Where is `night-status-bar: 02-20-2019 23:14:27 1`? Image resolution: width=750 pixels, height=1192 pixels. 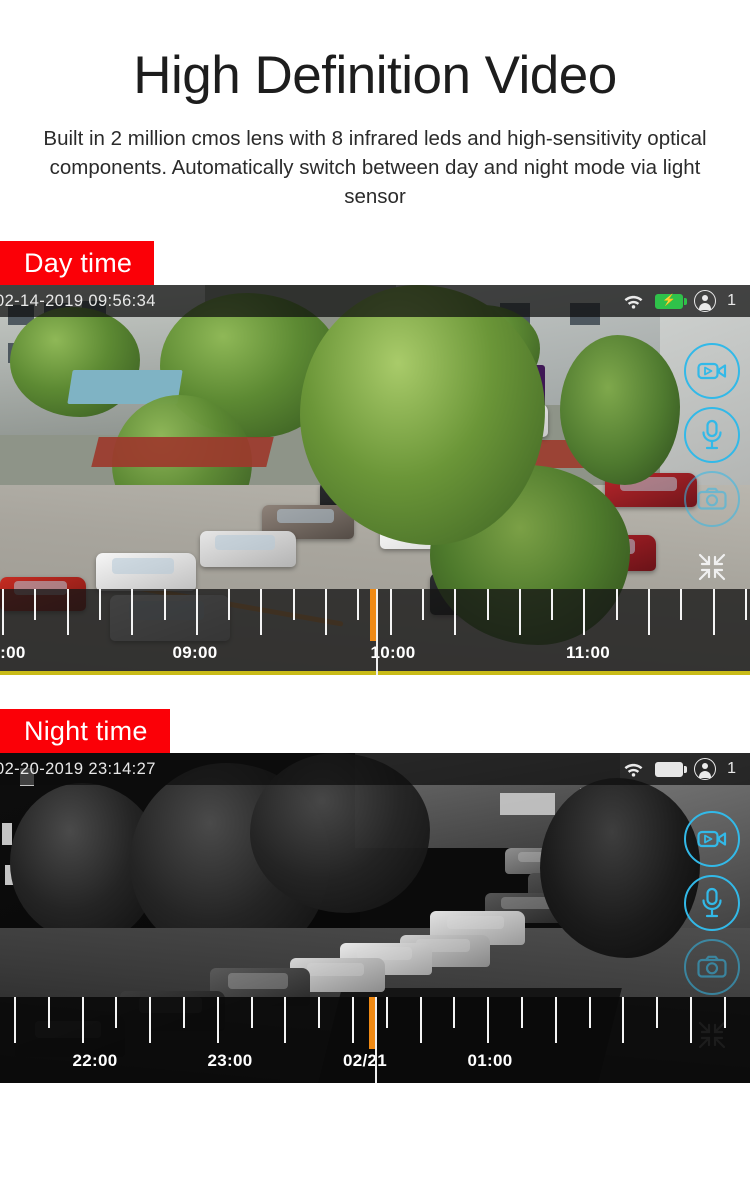 night-status-bar: 02-20-2019 23:14:27 1 is located at coordinates (375, 769).